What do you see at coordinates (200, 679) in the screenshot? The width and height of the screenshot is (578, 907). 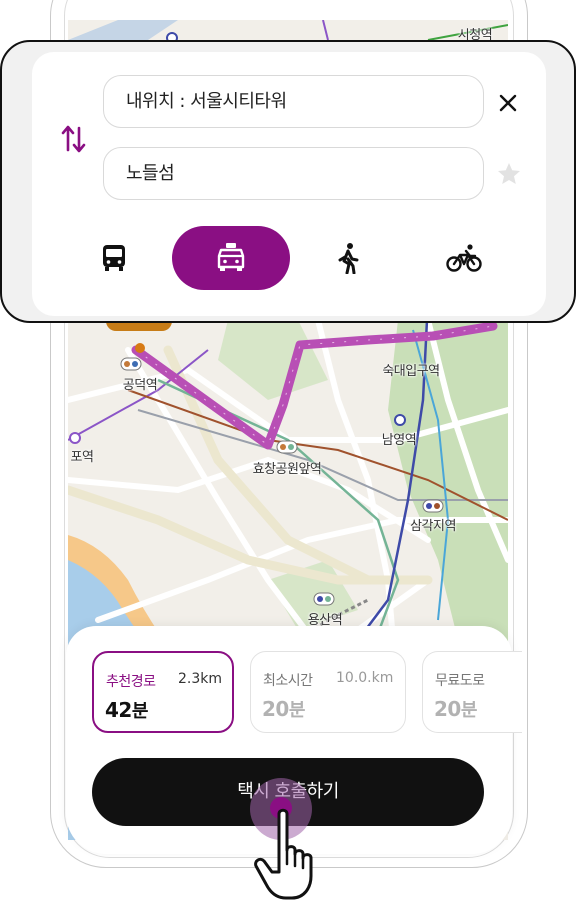 I see `route-option-distance: 2.3km` at bounding box center [200, 679].